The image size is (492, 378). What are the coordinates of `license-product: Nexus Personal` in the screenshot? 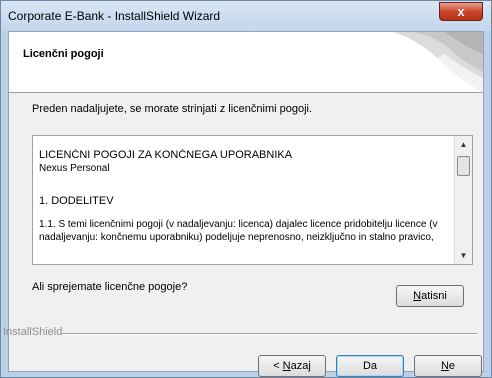 It's located at (74, 168).